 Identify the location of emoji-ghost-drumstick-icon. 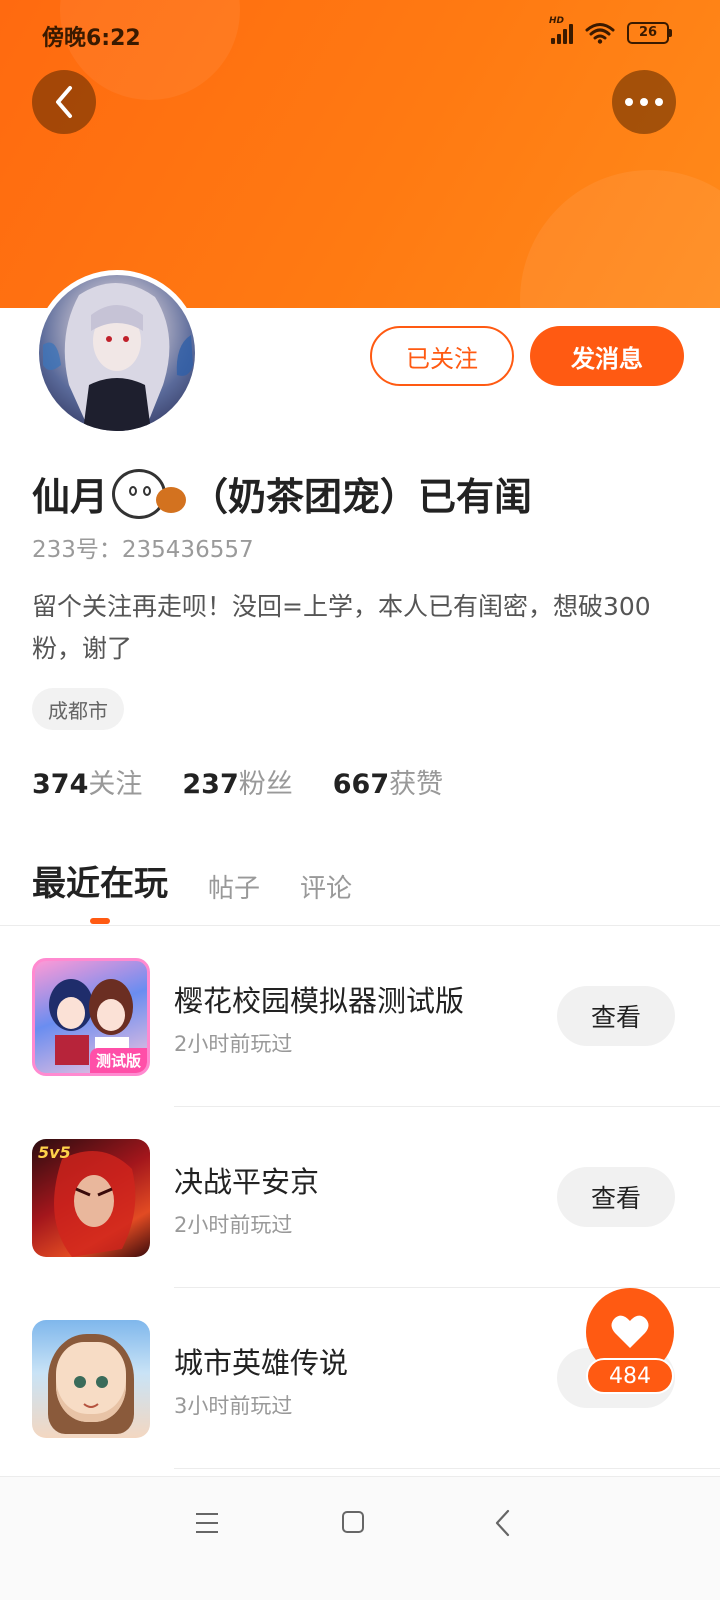
(149, 493).